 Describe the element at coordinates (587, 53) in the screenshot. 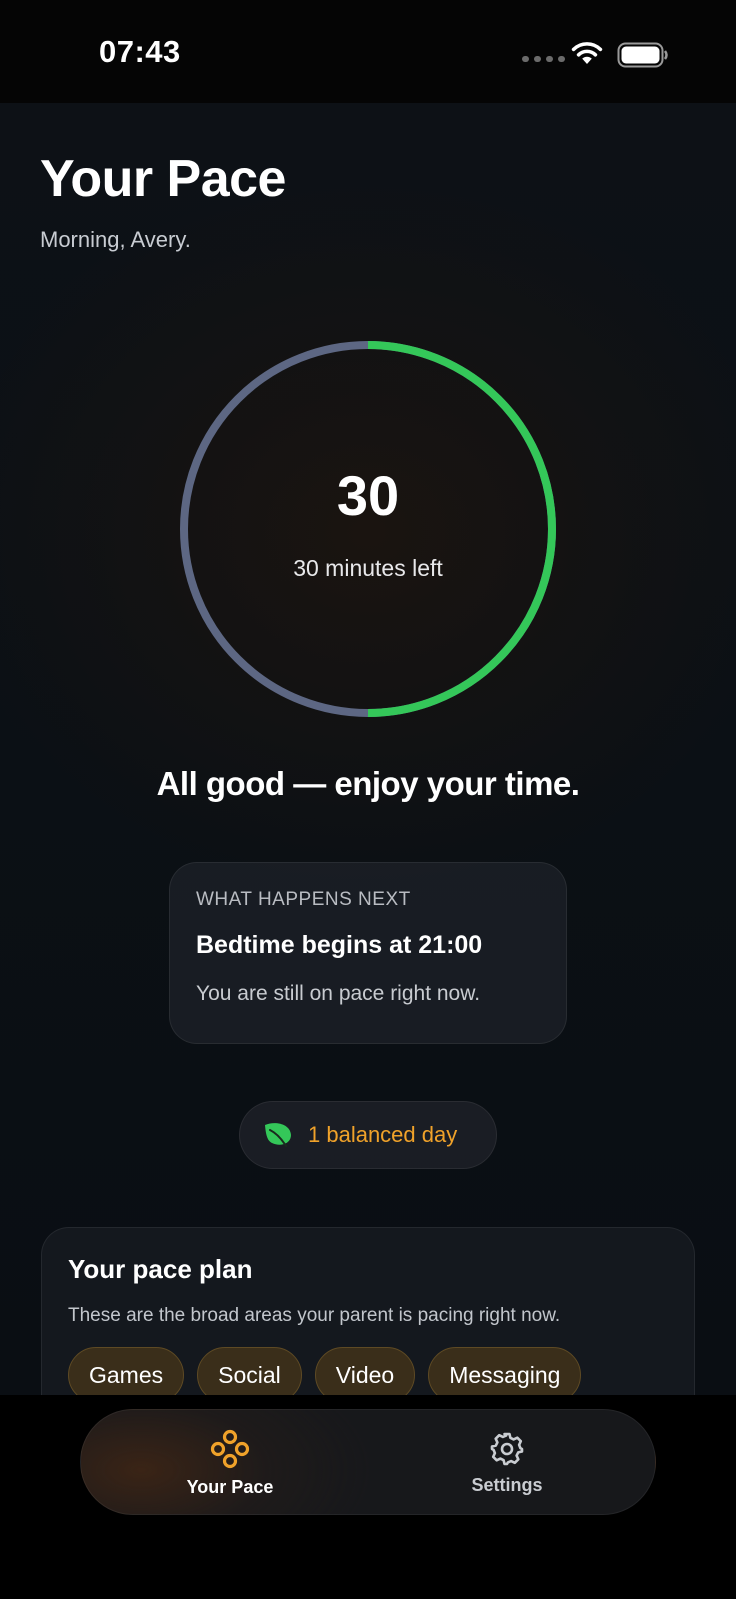

I see `wifi-icon` at that location.